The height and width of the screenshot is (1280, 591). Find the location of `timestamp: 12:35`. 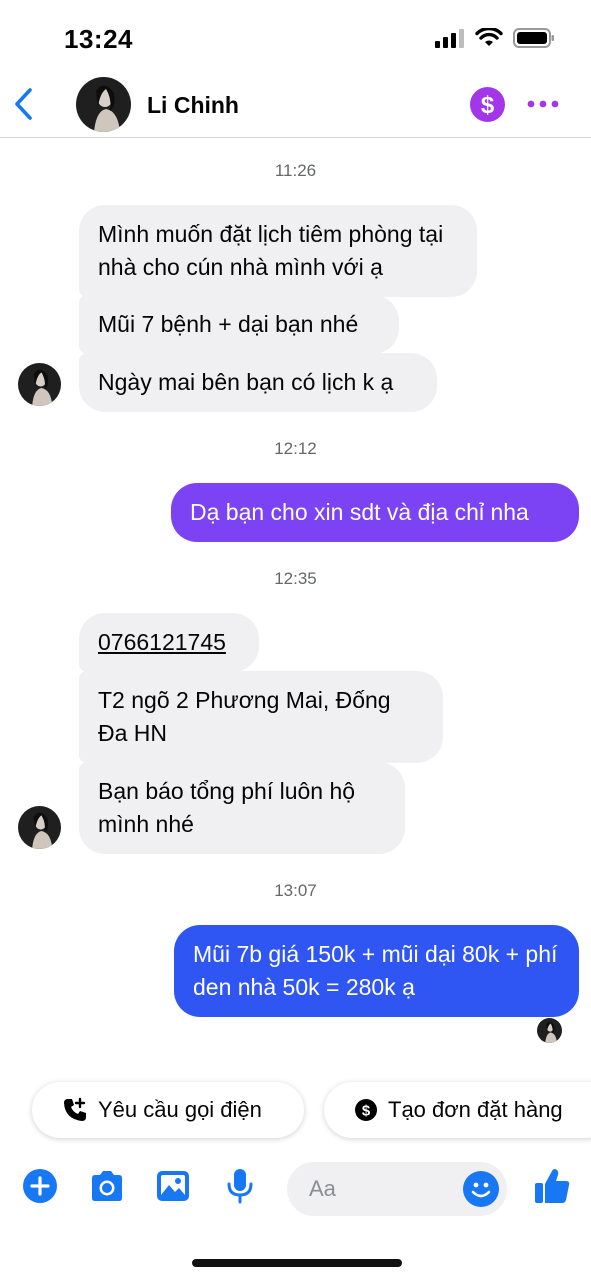

timestamp: 12:35 is located at coordinates (295, 578).